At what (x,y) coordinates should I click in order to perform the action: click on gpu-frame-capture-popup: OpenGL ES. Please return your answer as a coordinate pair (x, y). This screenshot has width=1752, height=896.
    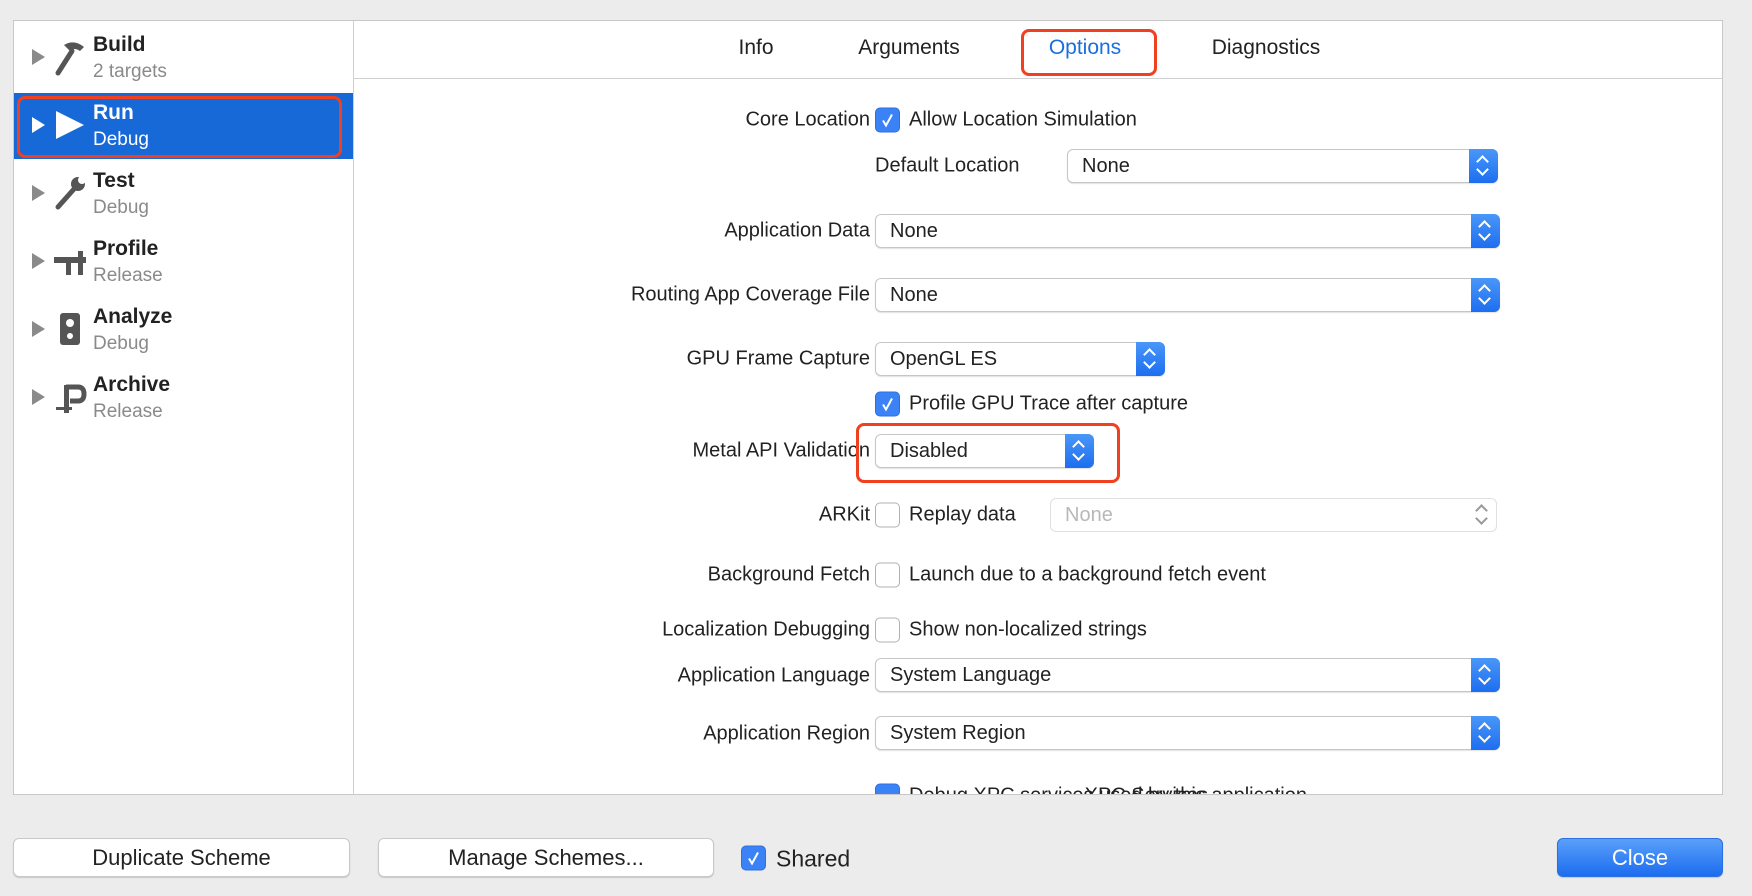
    Looking at the image, I should click on (1020, 359).